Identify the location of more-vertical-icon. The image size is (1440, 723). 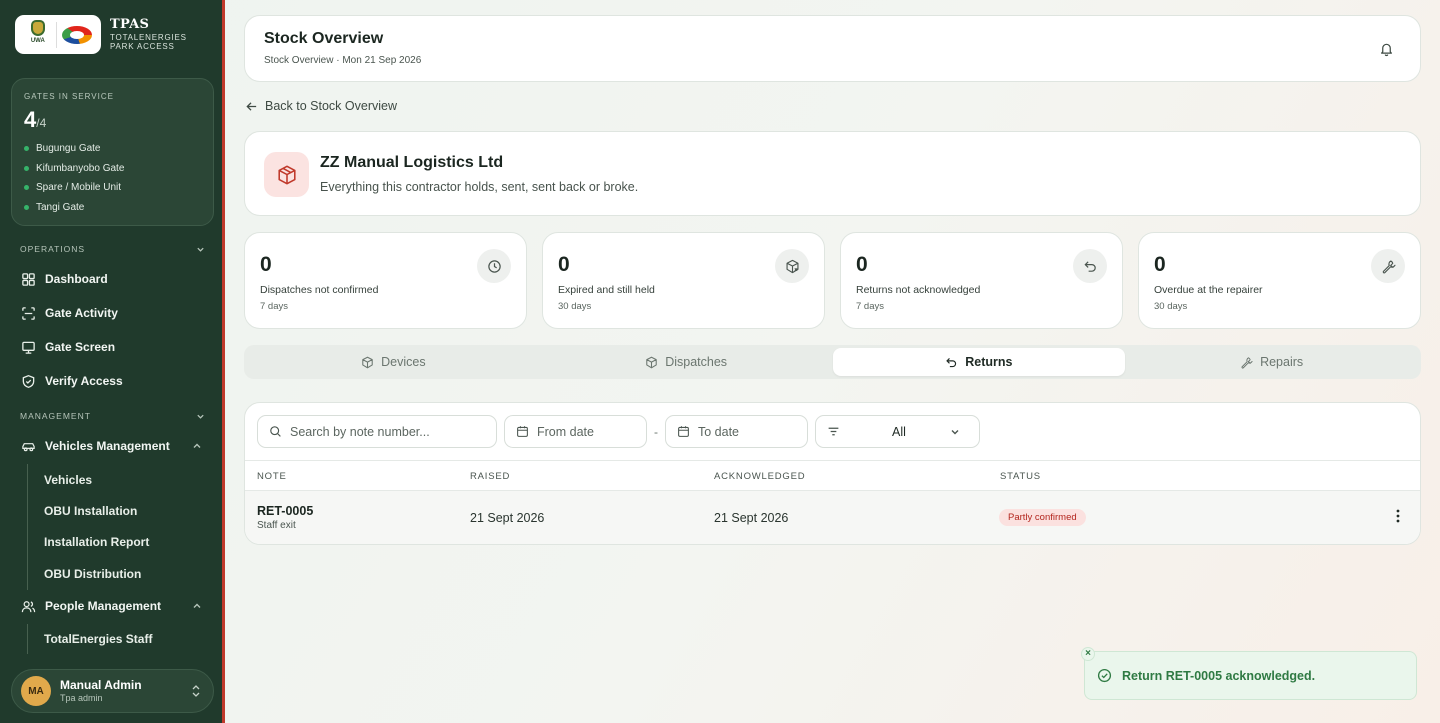
(1398, 516).